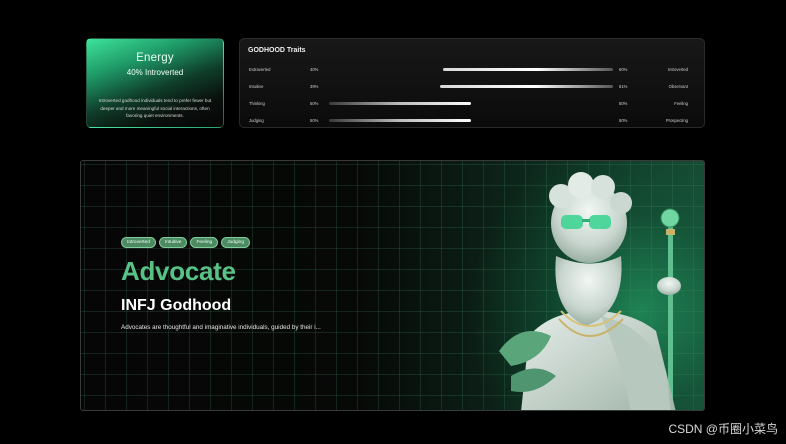  Describe the element at coordinates (623, 69) in the screenshot. I see `trait-right-percent: 60%` at that location.